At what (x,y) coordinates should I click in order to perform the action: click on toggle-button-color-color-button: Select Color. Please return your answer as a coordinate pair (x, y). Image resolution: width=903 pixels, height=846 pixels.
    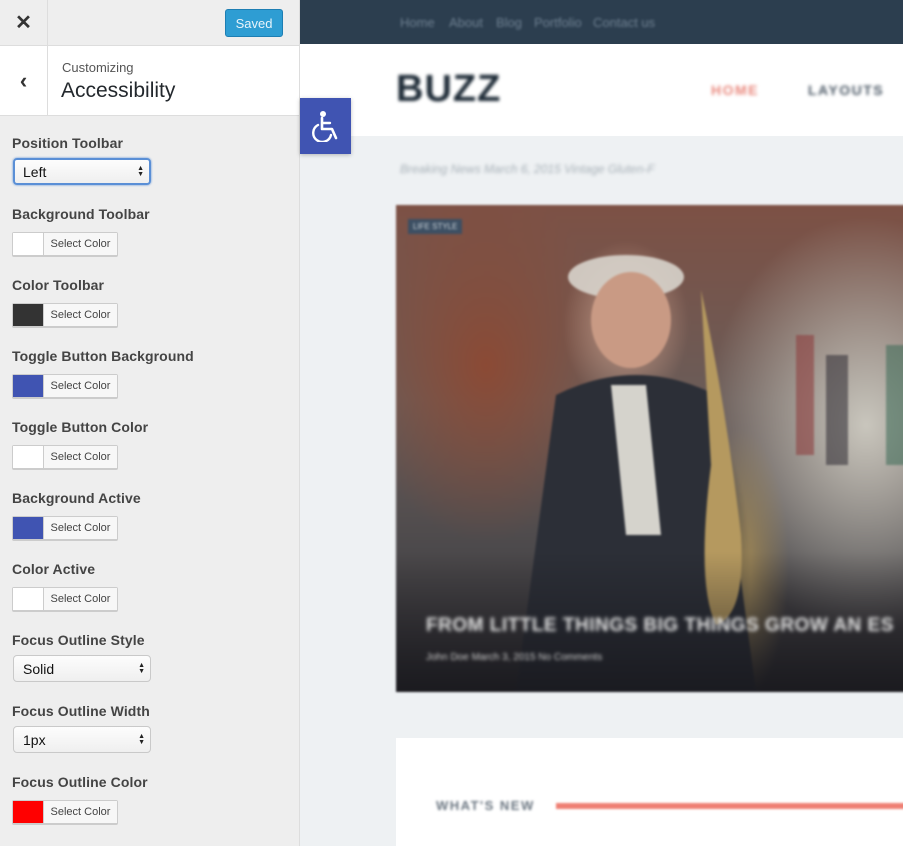
    Looking at the image, I should click on (65, 457).